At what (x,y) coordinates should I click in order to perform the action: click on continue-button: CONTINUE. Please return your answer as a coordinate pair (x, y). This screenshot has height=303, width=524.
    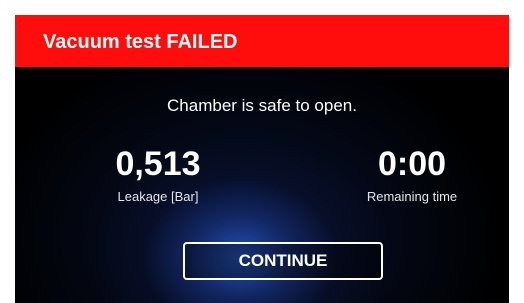
    Looking at the image, I should click on (283, 261).